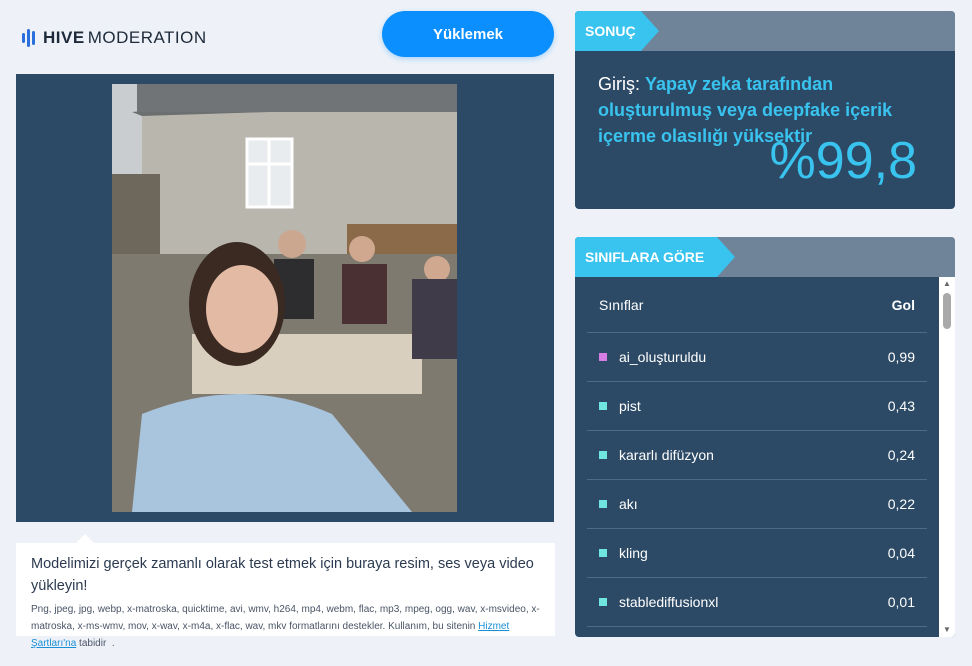  I want to click on class-score: 0,04, so click(901, 553).